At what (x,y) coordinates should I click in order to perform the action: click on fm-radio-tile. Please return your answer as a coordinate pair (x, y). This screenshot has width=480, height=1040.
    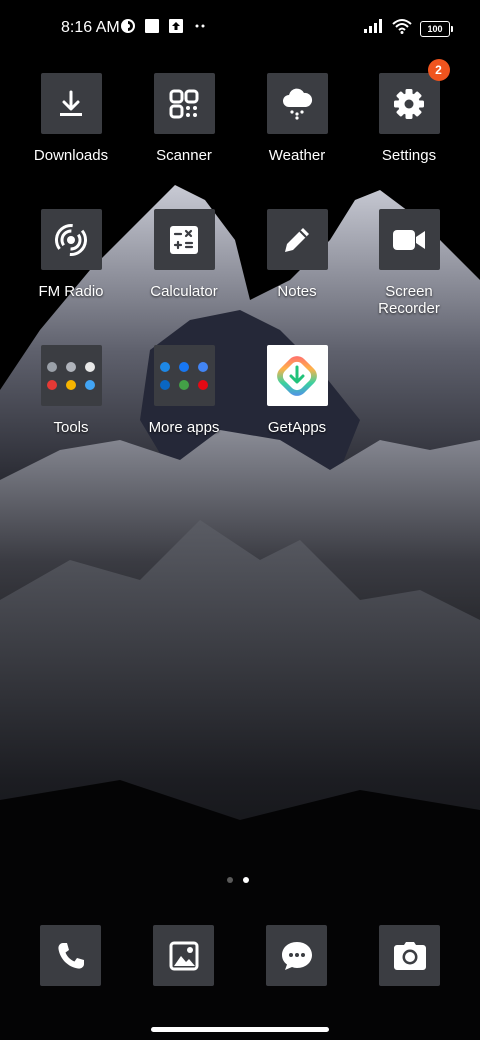
    Looking at the image, I should click on (71, 239).